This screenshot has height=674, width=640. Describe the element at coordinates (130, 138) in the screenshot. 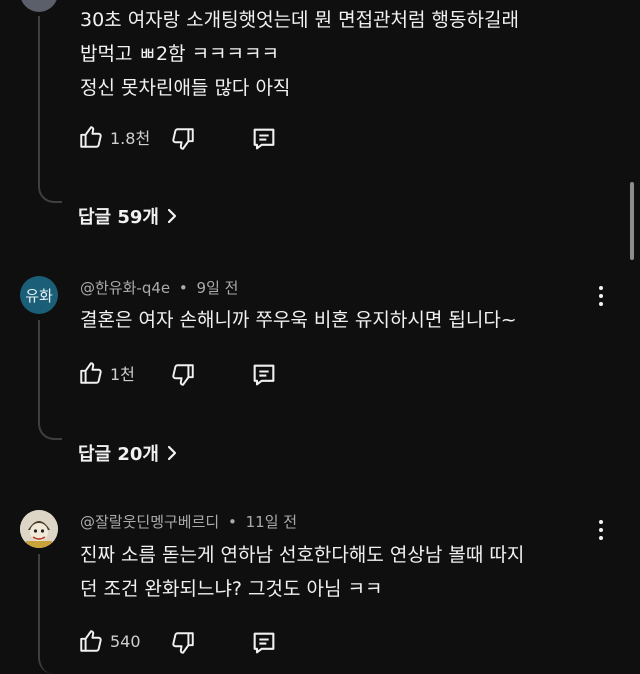

I see `like-count: 1.8천` at that location.